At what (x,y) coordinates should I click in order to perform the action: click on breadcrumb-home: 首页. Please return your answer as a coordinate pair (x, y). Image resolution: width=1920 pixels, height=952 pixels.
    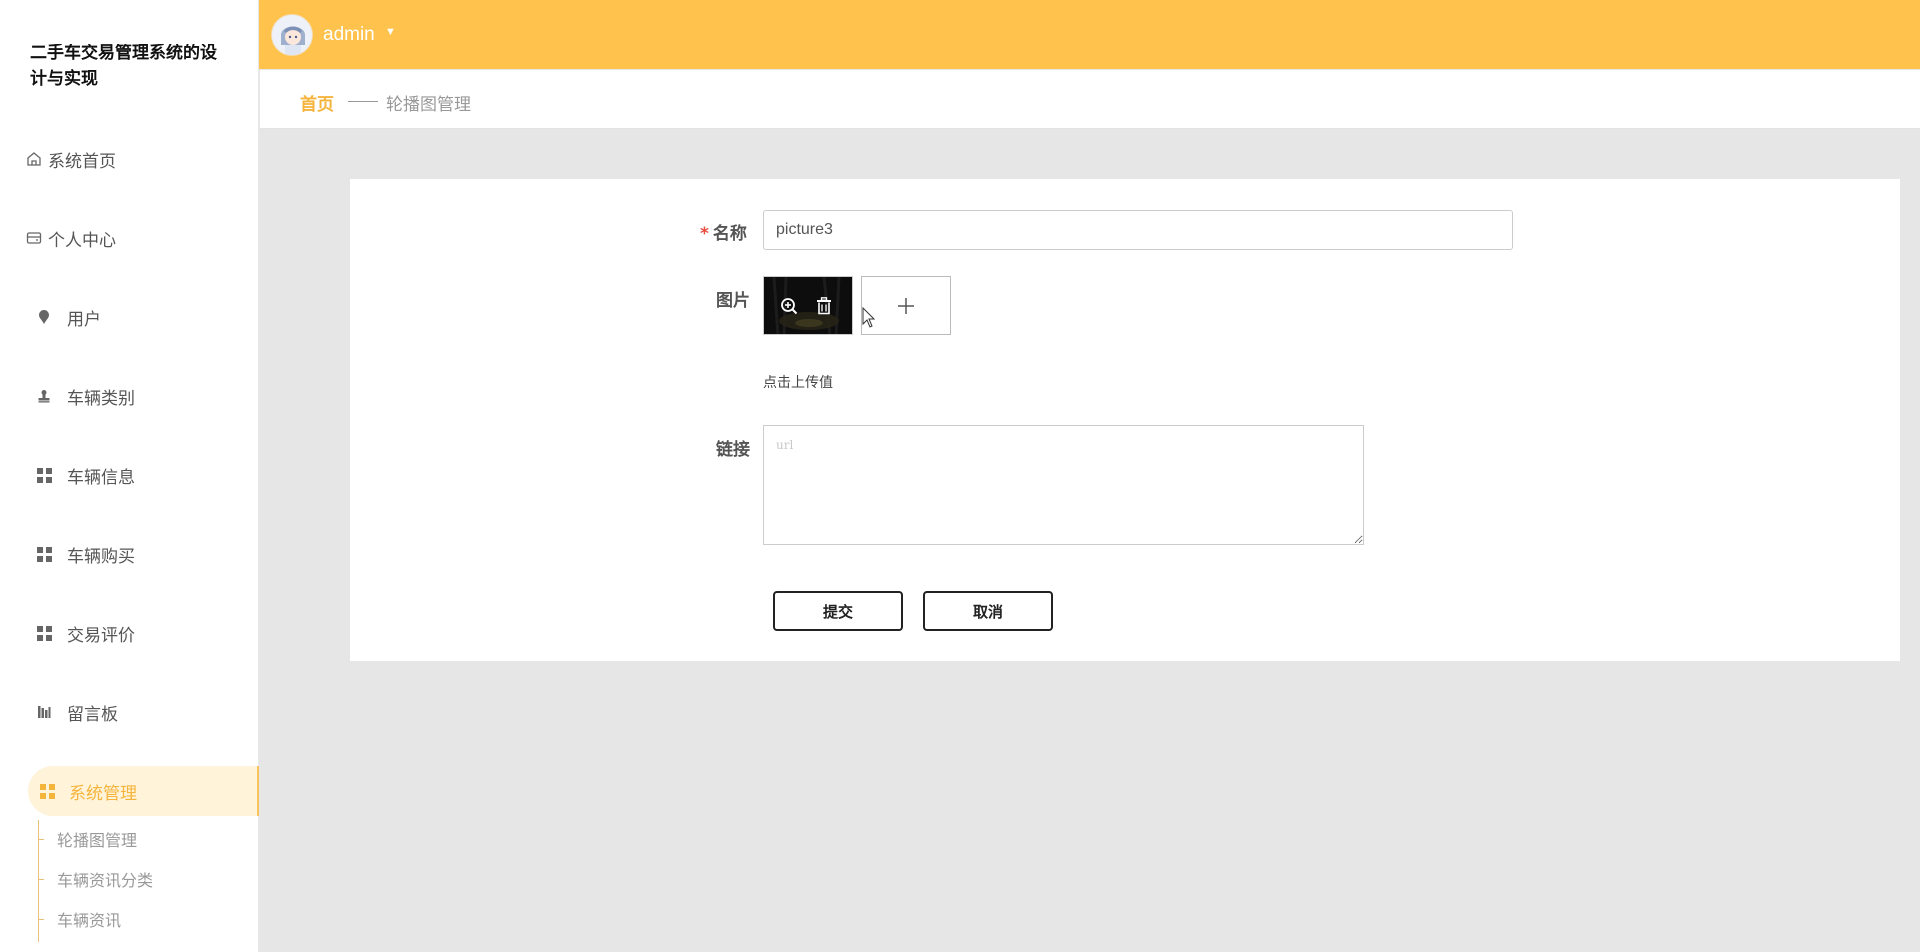
    Looking at the image, I should click on (317, 102).